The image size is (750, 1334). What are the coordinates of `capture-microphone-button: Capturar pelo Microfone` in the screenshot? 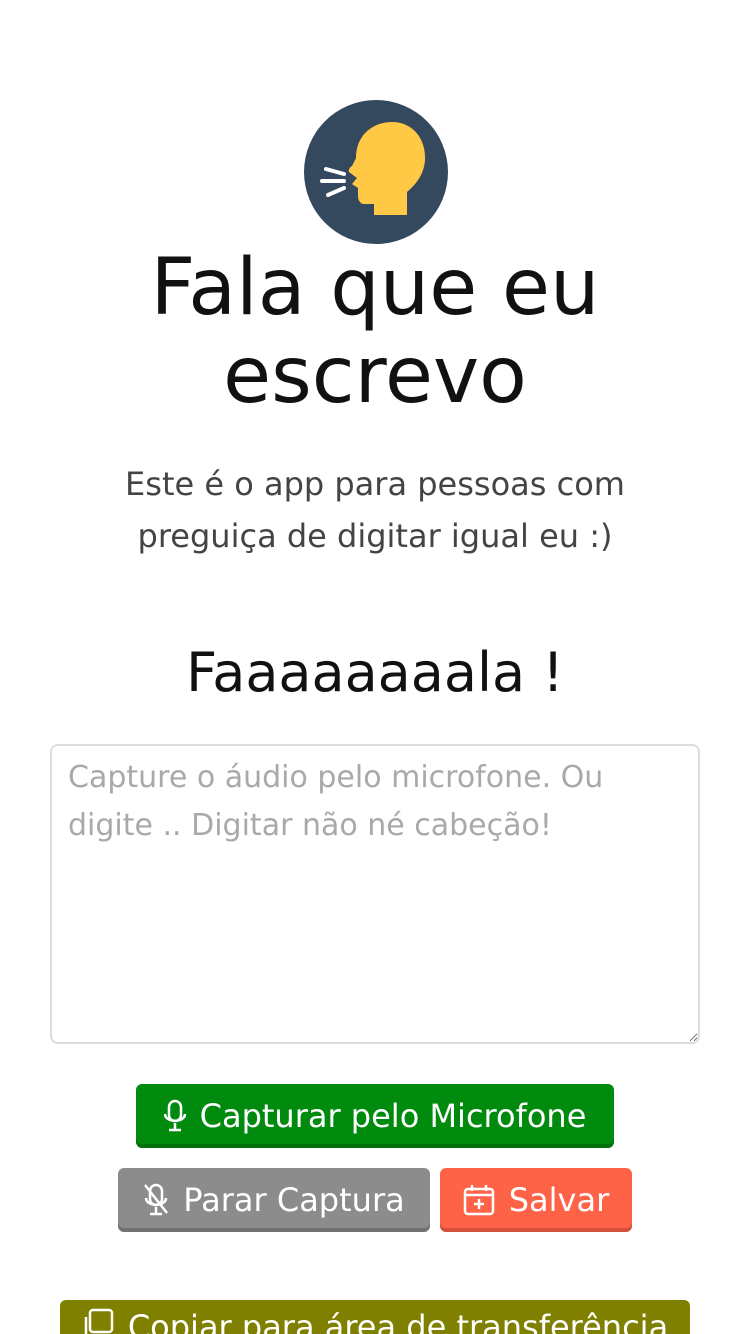 It's located at (375, 1116).